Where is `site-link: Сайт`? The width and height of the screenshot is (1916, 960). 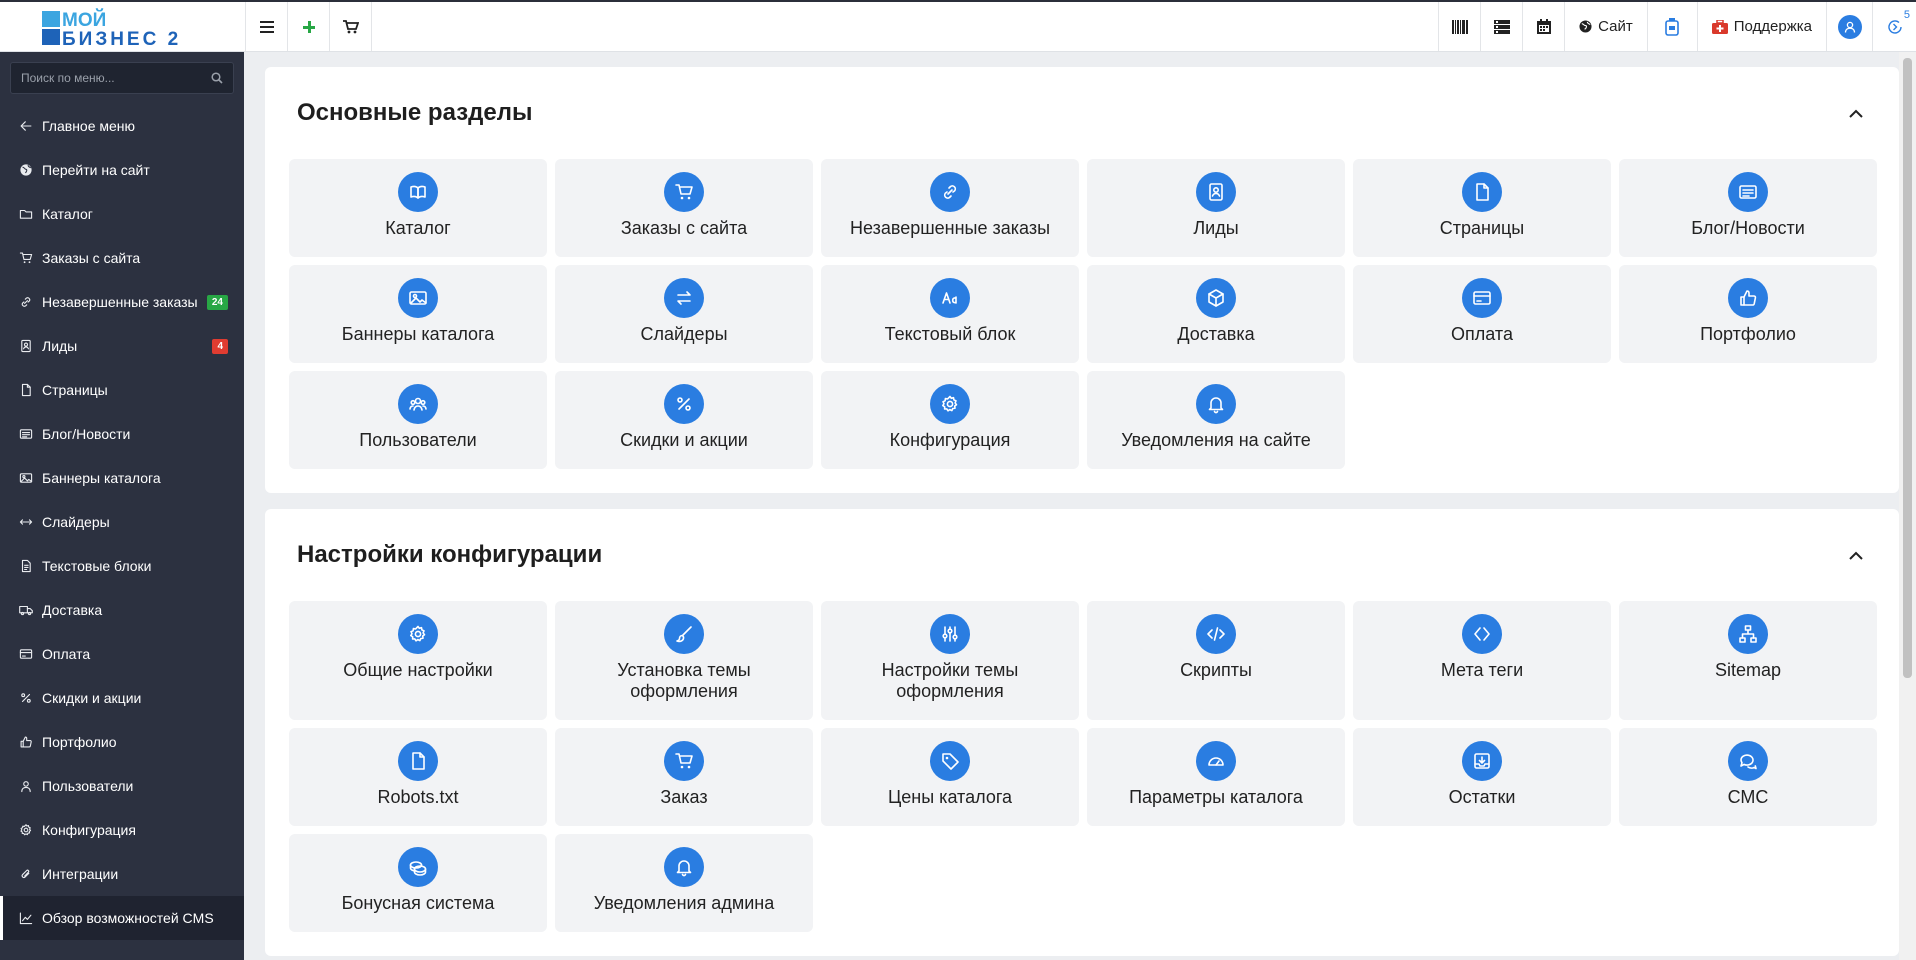
site-link: Сайт is located at coordinates (1605, 26).